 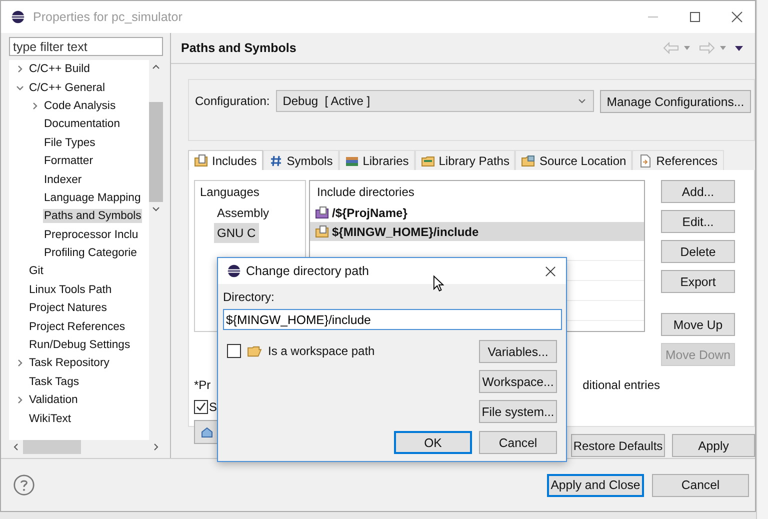 I want to click on configuration-dropdown: Debug [ Active ], so click(x=435, y=101).